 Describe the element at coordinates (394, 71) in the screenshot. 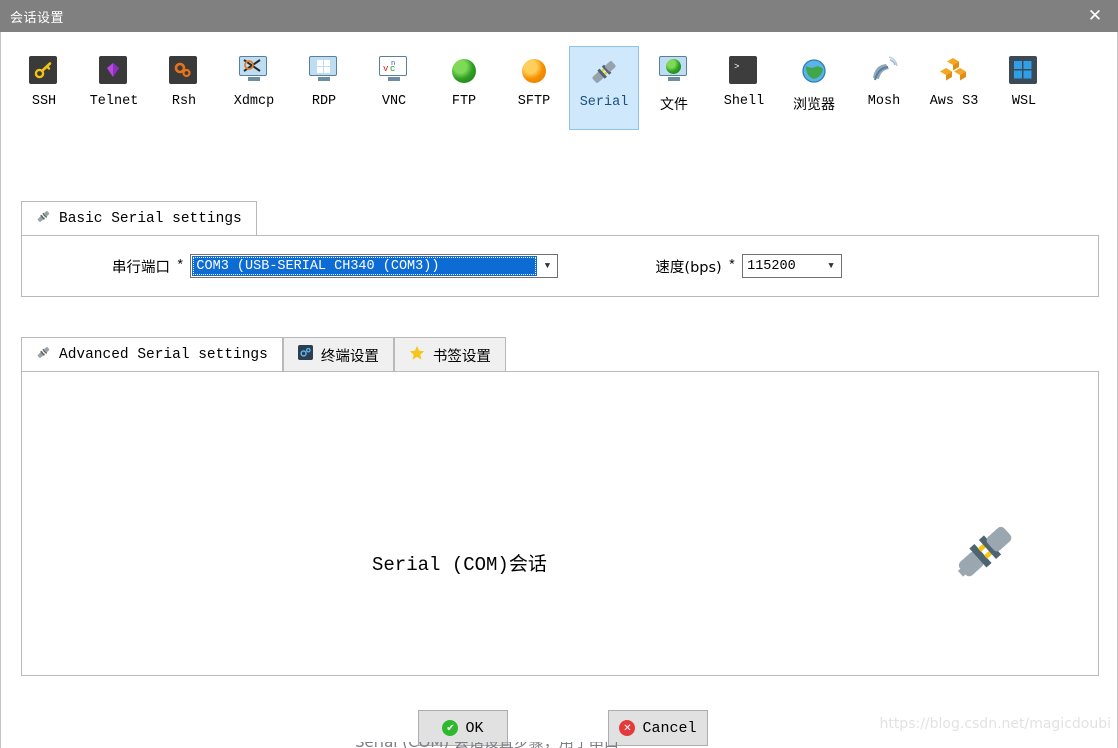

I see `monitor-vnc-icon: vcn` at that location.